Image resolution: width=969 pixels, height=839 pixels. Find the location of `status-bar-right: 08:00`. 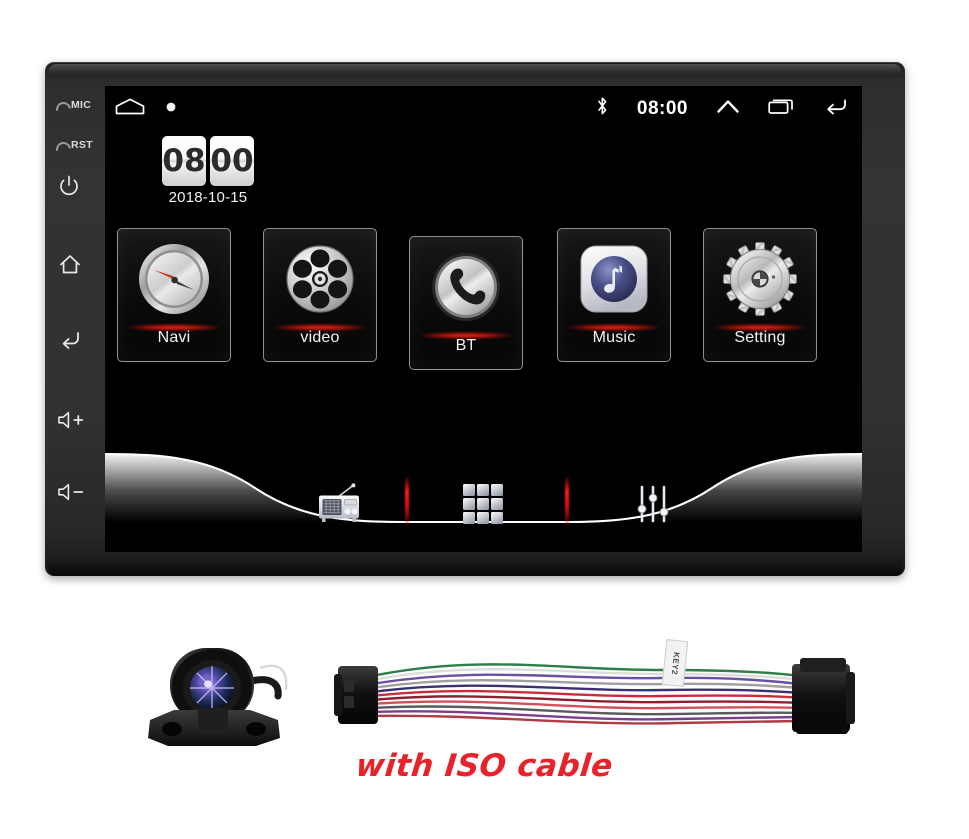

status-bar-right: 08:00 is located at coordinates (722, 108).